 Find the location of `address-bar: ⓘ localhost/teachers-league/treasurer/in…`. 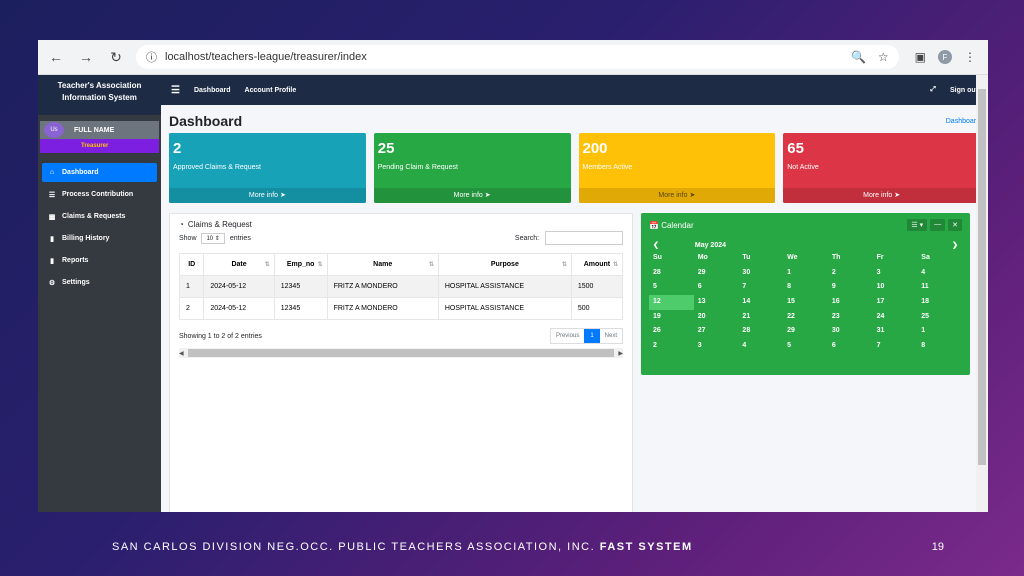

address-bar: ⓘ localhost/teachers-league/treasurer/in… is located at coordinates (517, 57).